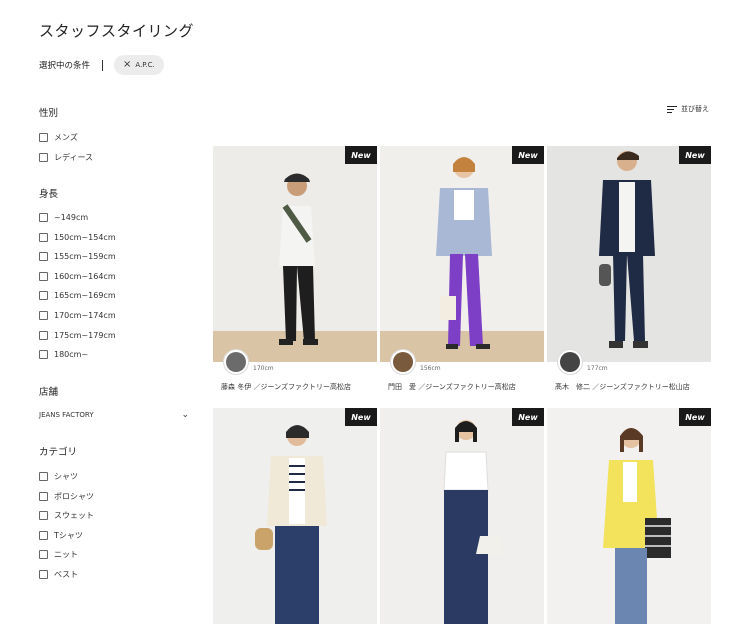 This screenshot has height=624, width=750. What do you see at coordinates (185, 415) in the screenshot?
I see `chevron-down-icon: ⌄` at bounding box center [185, 415].